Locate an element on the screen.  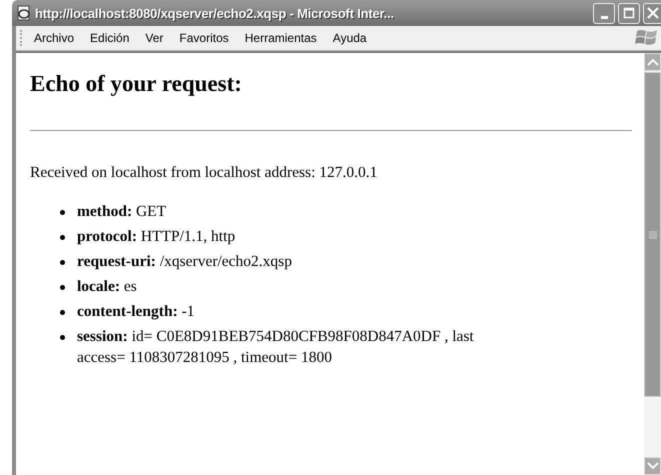
close-icon is located at coordinates (653, 13).